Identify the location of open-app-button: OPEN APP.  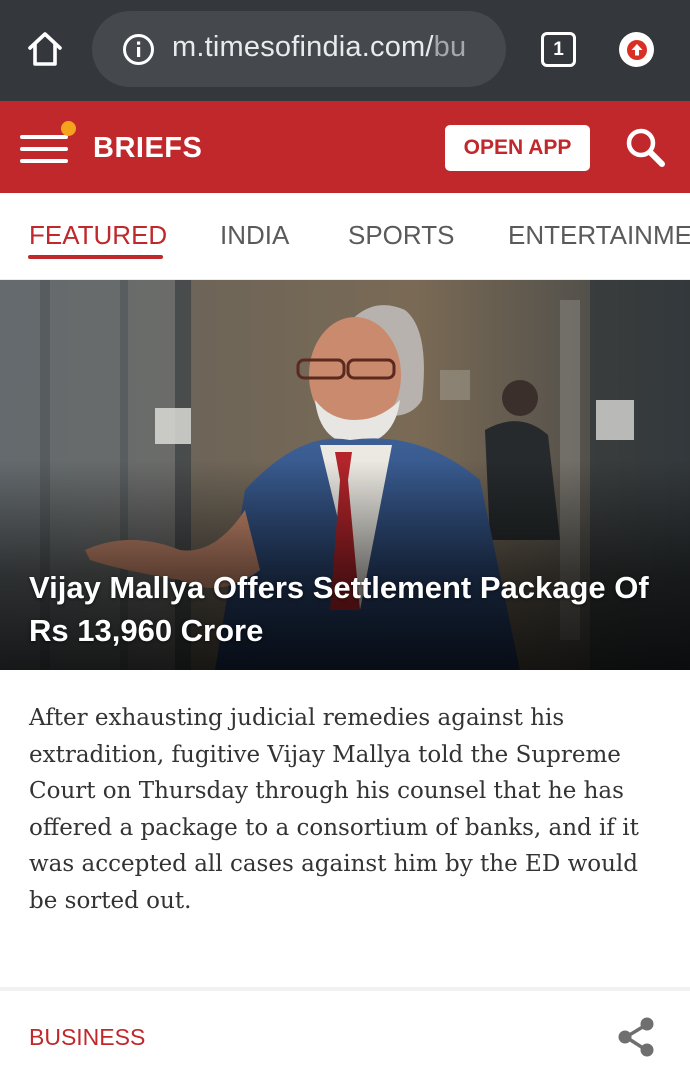
(517, 148).